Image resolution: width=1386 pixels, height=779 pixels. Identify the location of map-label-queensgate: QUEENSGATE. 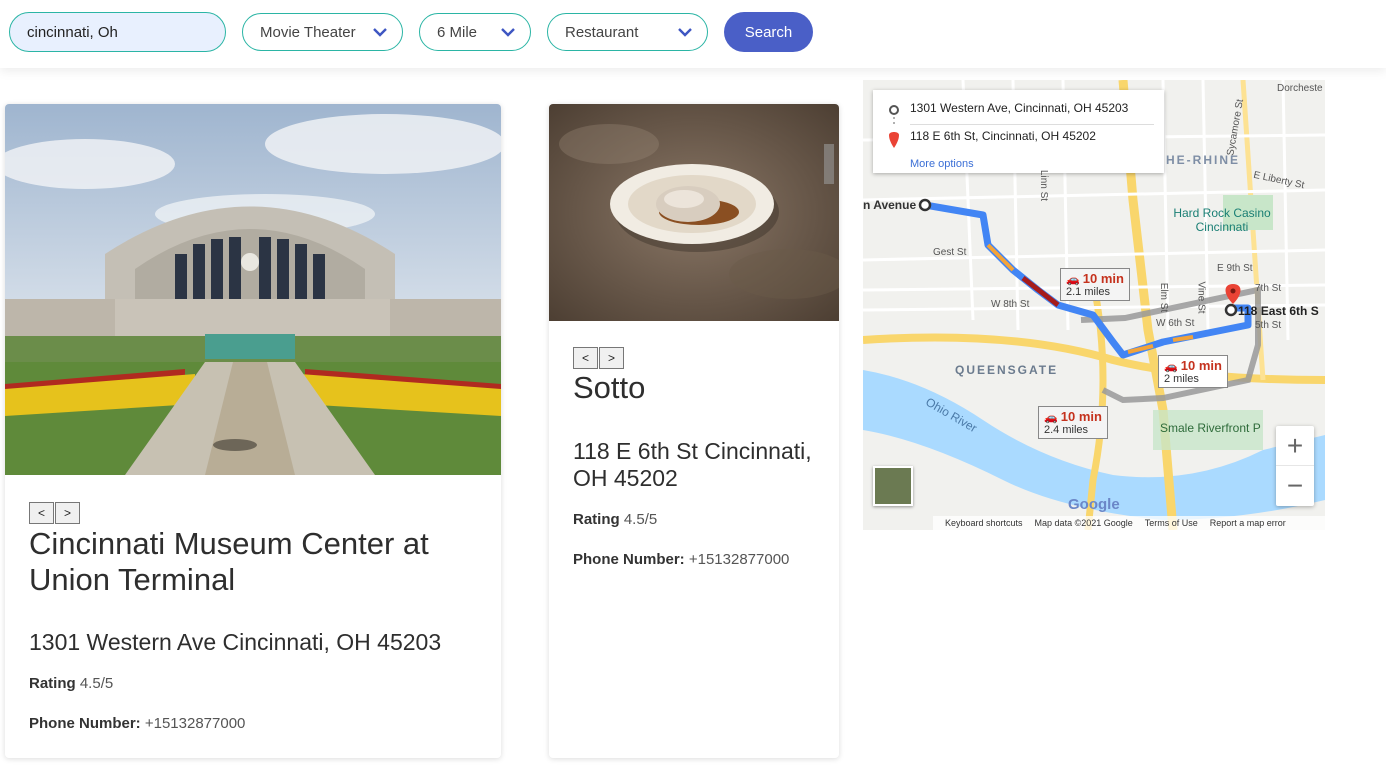
(1007, 370).